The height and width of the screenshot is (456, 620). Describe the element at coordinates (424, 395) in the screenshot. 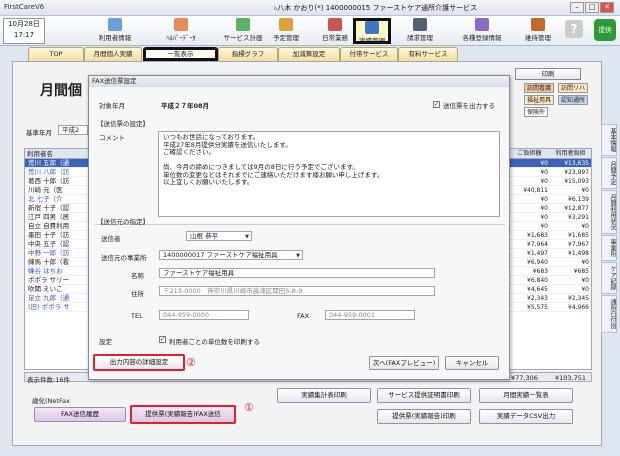

I see `service-cert-print-button: サービス提供証明書印刷` at that location.